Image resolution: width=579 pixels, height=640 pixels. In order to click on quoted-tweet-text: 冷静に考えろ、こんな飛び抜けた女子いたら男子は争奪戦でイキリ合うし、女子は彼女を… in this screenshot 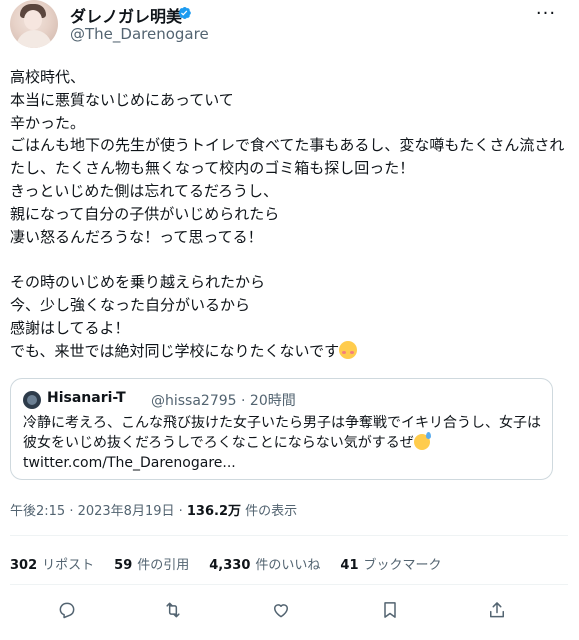, I will do `click(283, 433)`.